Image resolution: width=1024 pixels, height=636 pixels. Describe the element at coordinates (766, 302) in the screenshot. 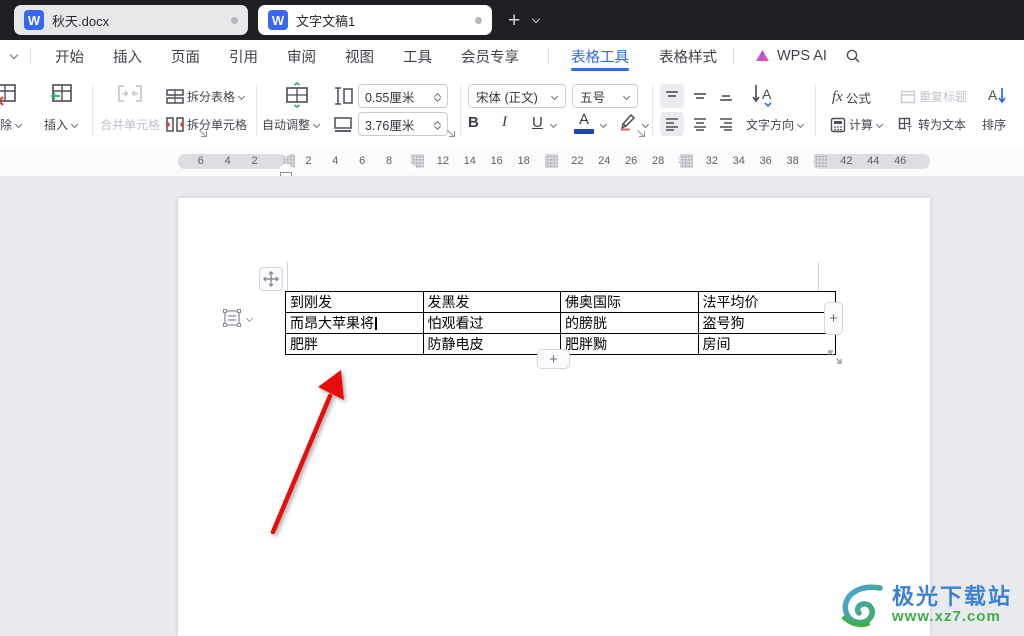

I see `table-cell: 法平均价` at that location.